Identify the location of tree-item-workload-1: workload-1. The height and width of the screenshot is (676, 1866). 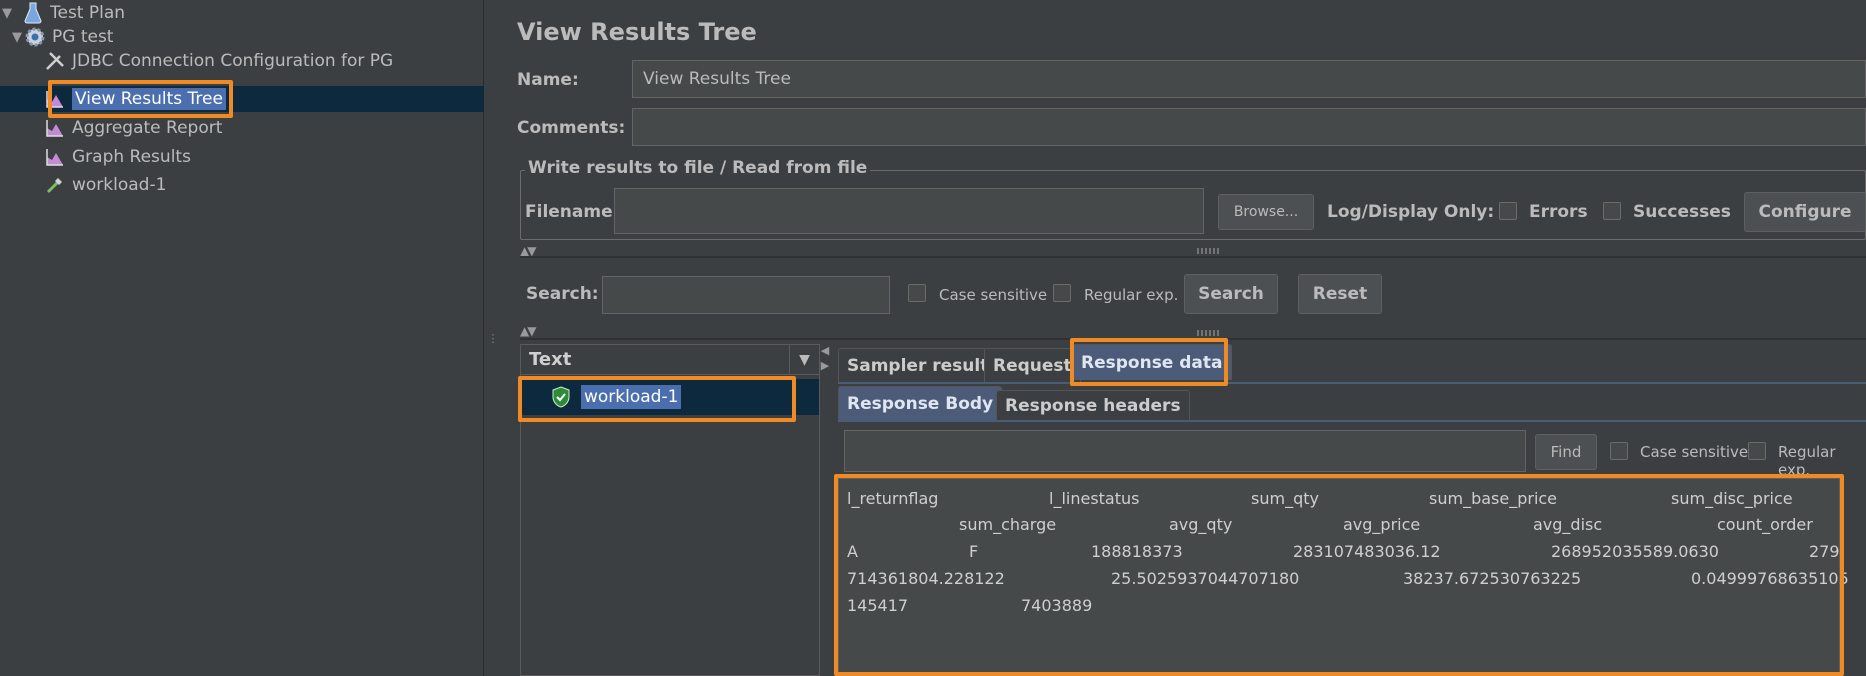
(105, 185).